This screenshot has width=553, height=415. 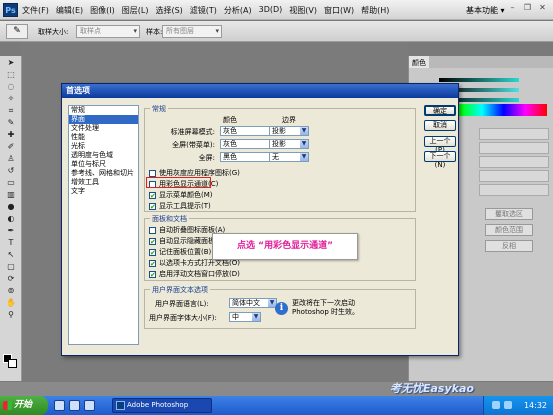 What do you see at coordinates (279, 144) in the screenshot?
I see `fullscreen-menu-border-value: 投影` at bounding box center [279, 144].